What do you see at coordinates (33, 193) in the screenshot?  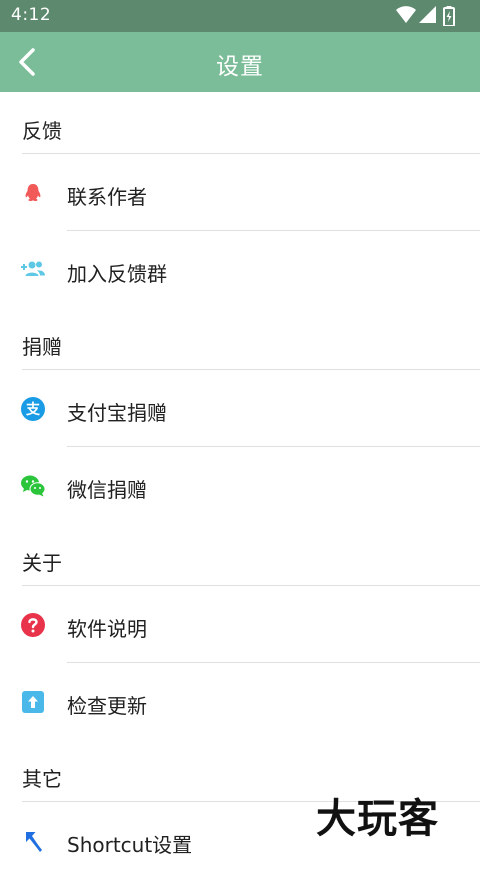 I see `qq-penguin-icon` at bounding box center [33, 193].